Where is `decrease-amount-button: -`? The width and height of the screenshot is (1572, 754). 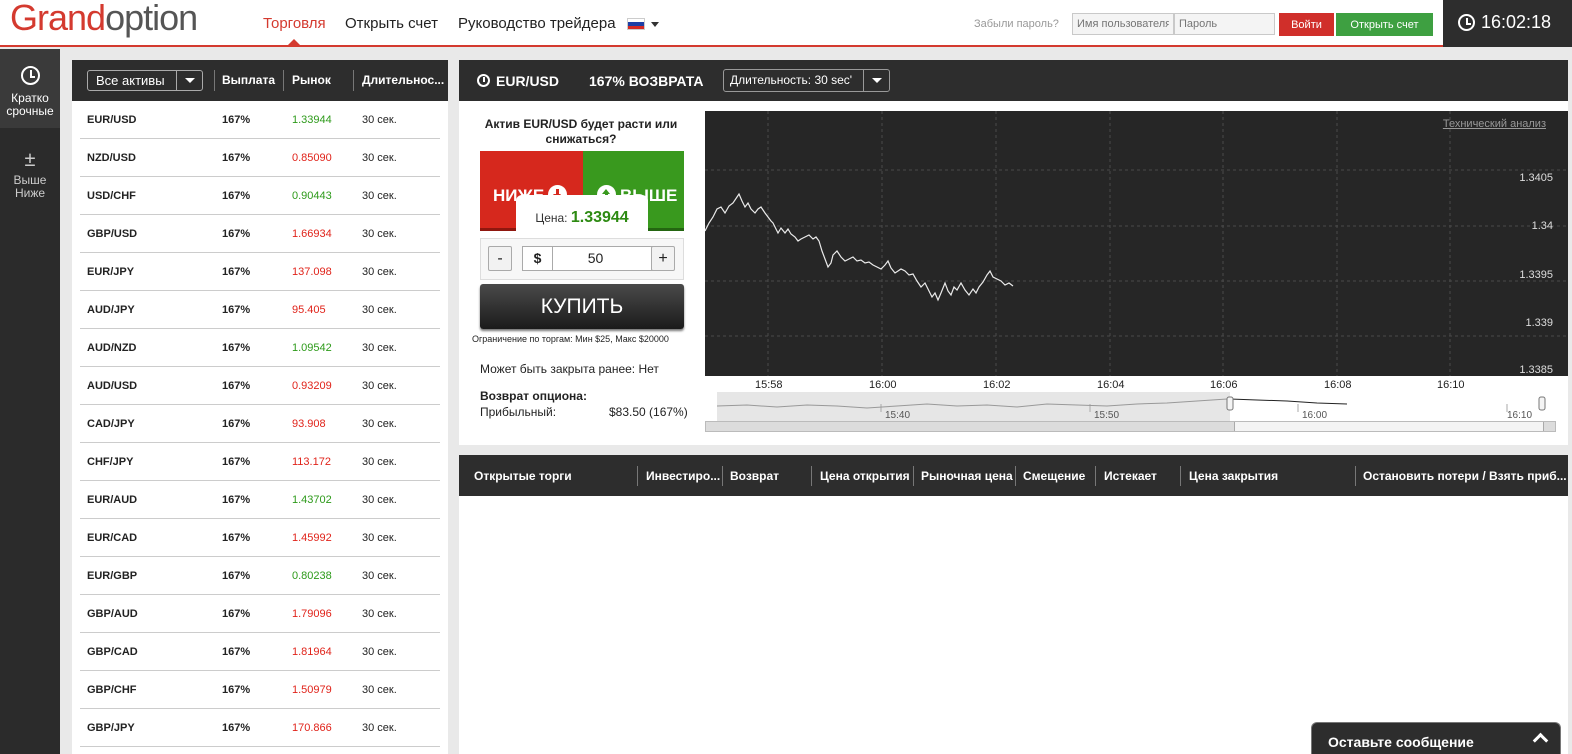 decrease-amount-button: - is located at coordinates (500, 258).